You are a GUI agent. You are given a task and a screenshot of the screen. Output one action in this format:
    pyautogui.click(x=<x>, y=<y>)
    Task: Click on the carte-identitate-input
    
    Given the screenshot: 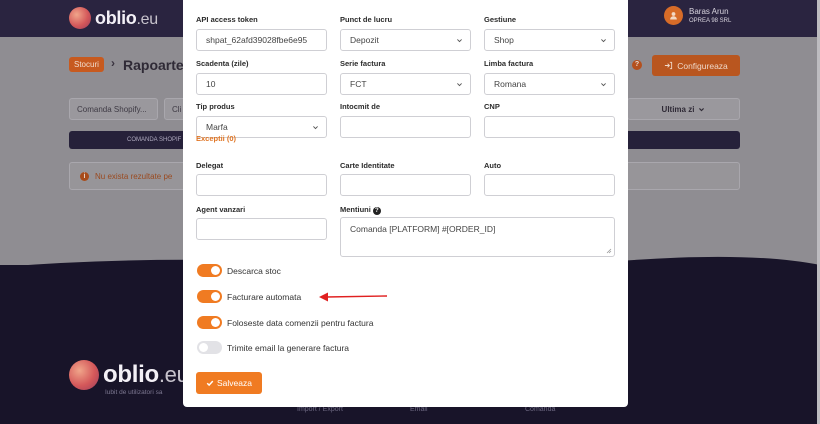 What is the action you would take?
    pyautogui.click(x=405, y=185)
    